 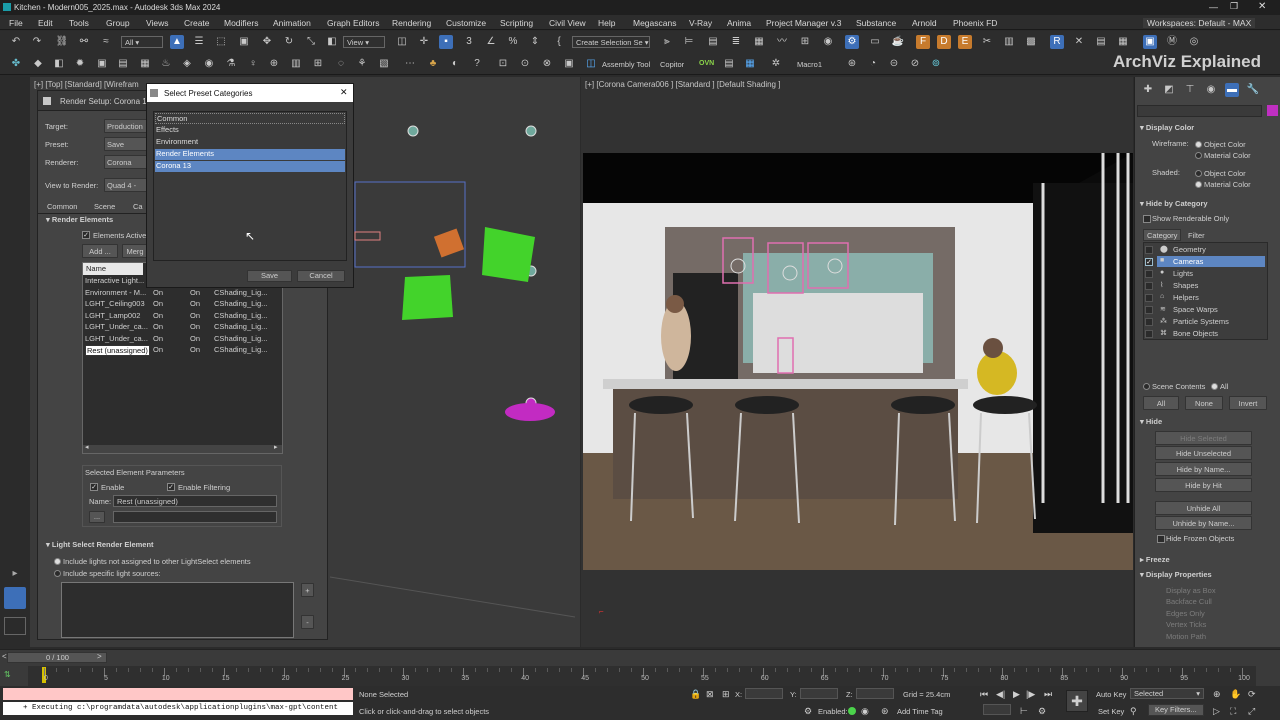 What do you see at coordinates (1195, 333) in the screenshot?
I see `category-item-label: Bone Objects` at bounding box center [1195, 333].